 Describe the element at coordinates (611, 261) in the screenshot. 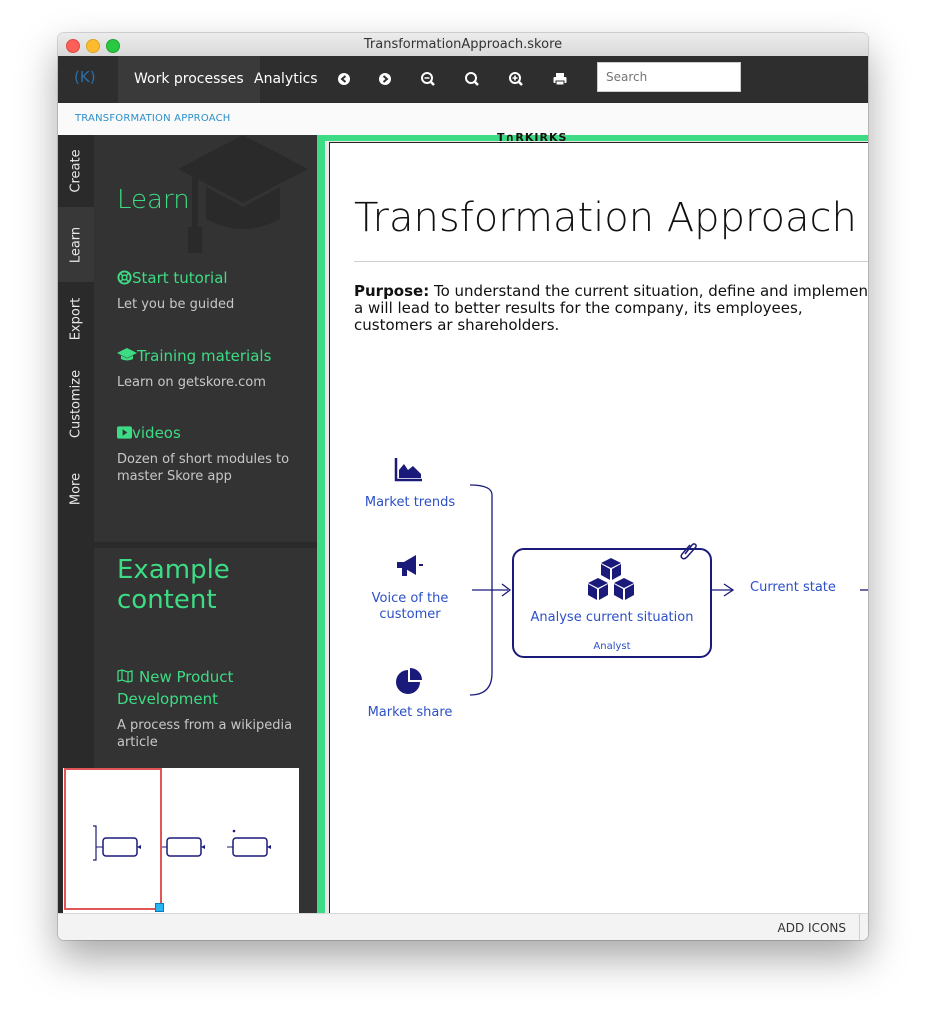

I see `title-rule` at that location.